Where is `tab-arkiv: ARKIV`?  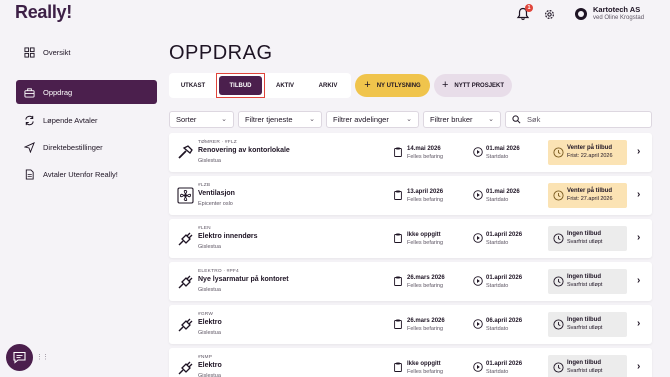
tab-arkiv: ARKIV is located at coordinates (328, 85).